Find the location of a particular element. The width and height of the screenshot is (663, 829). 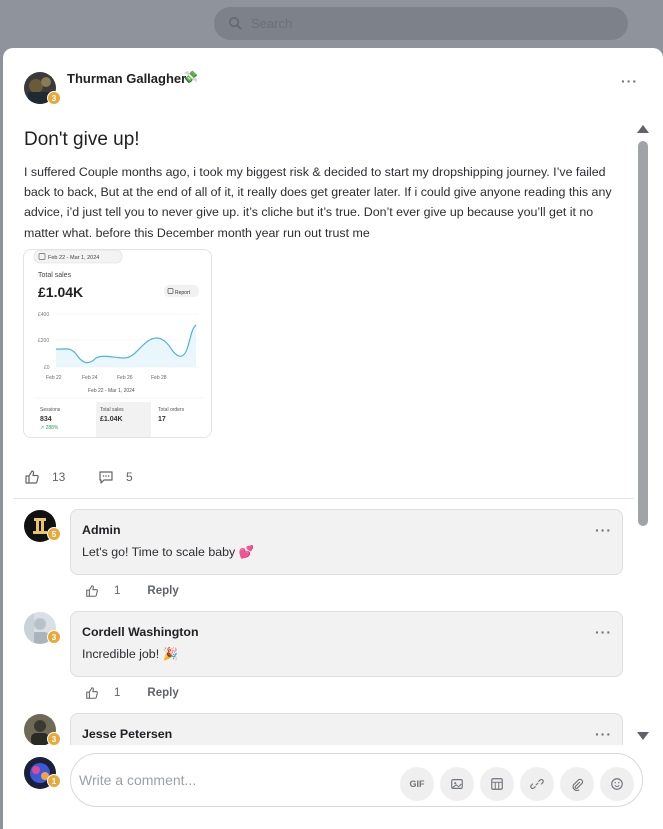

emoji-button is located at coordinates (617, 784).